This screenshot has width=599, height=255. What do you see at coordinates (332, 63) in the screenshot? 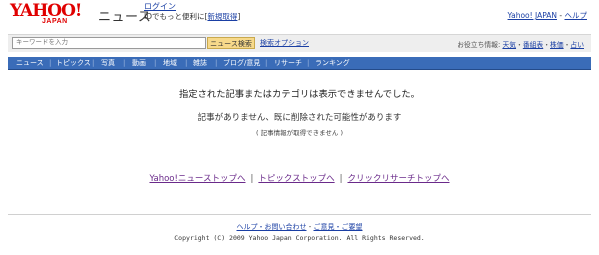
I see `nav-item-ranking: ランキング` at bounding box center [332, 63].